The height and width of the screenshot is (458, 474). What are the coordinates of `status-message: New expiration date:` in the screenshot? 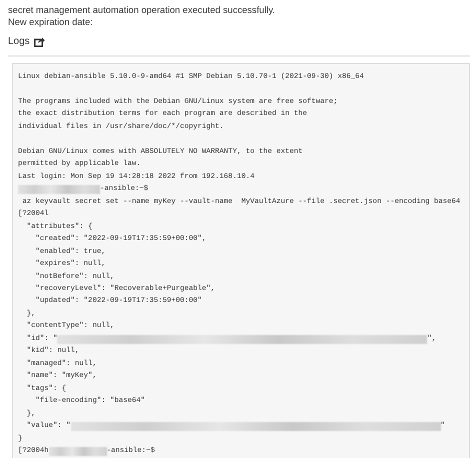 It's located at (51, 22).